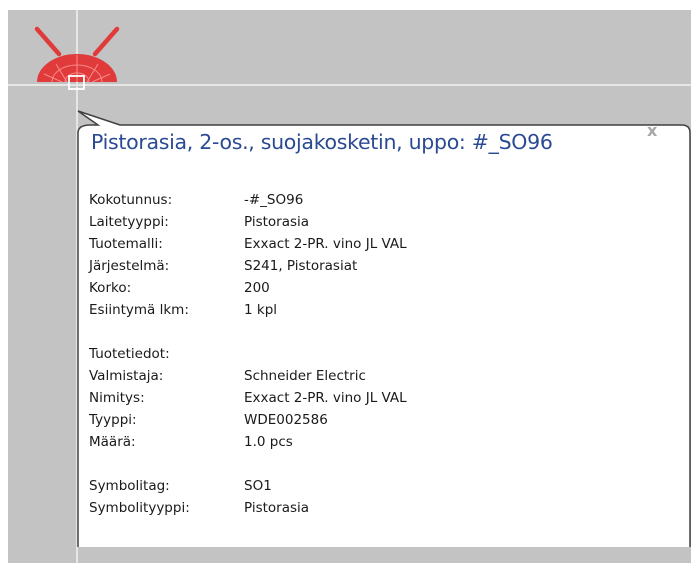  Describe the element at coordinates (305, 376) in the screenshot. I see `property-value: Schneider Electric` at that location.